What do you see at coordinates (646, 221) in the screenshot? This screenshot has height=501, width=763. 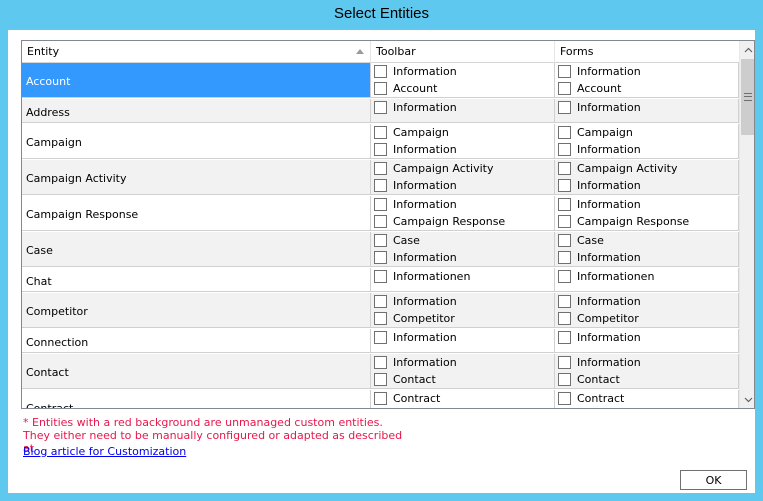 I see `forms-option: Campaign Response` at bounding box center [646, 221].